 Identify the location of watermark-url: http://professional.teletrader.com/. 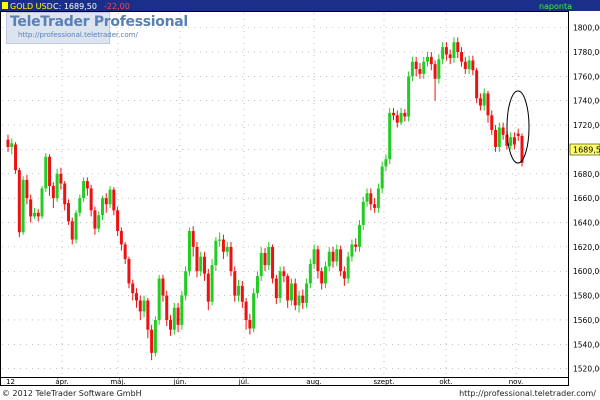
(78, 35).